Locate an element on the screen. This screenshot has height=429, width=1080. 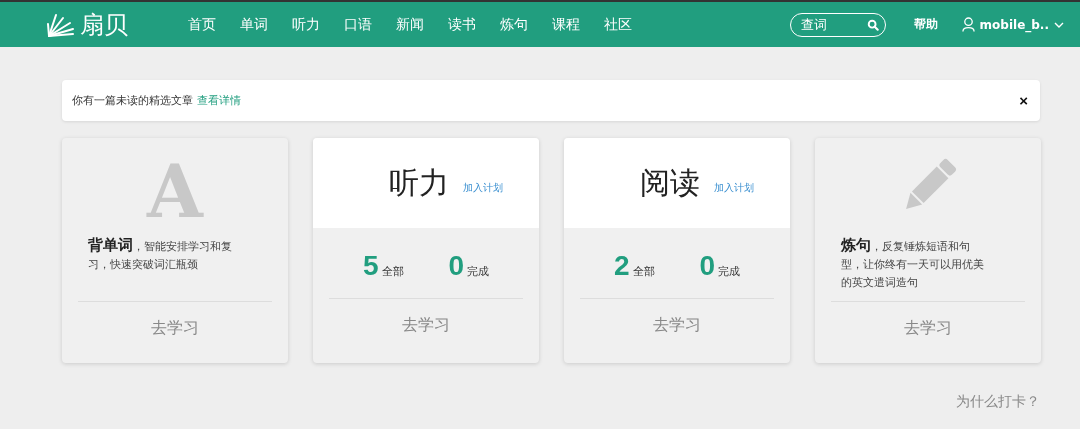
details-link: 查看详情 is located at coordinates (218, 100).